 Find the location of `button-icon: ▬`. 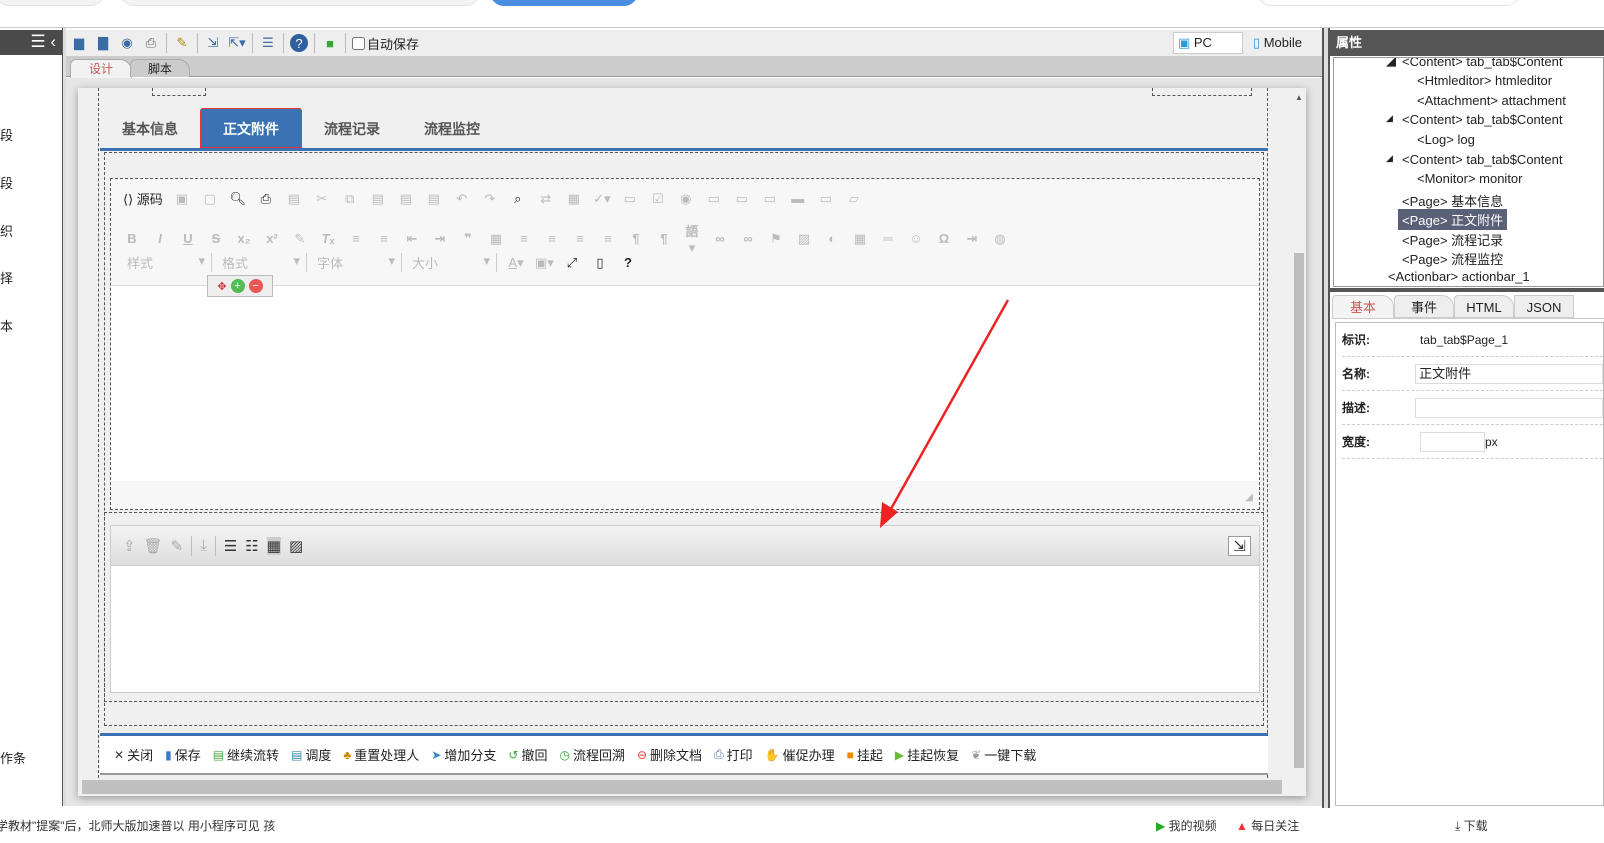

button-icon: ▬ is located at coordinates (798, 198).